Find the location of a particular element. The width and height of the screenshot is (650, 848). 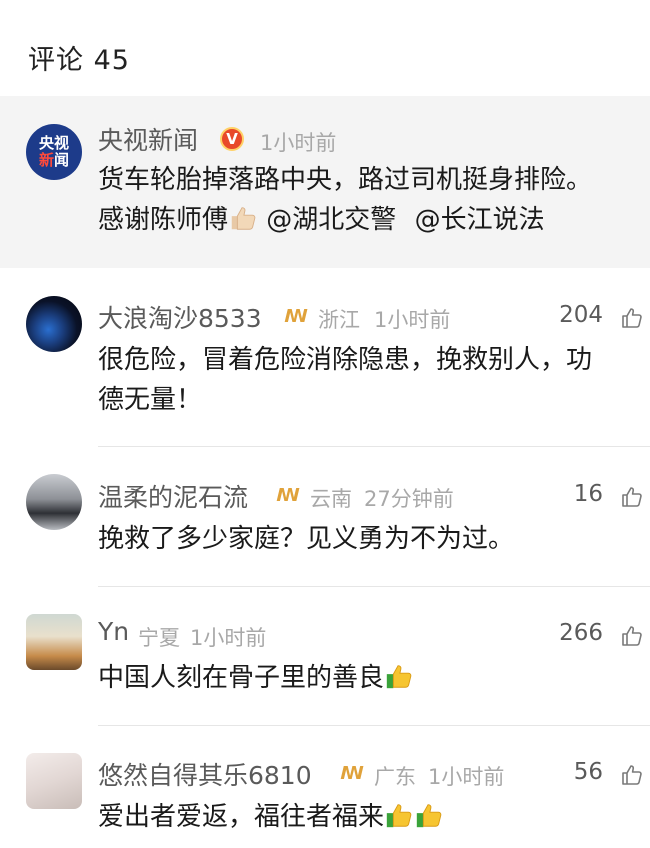

comment-author-name: 大浪淘沙8533 is located at coordinates (180, 317).